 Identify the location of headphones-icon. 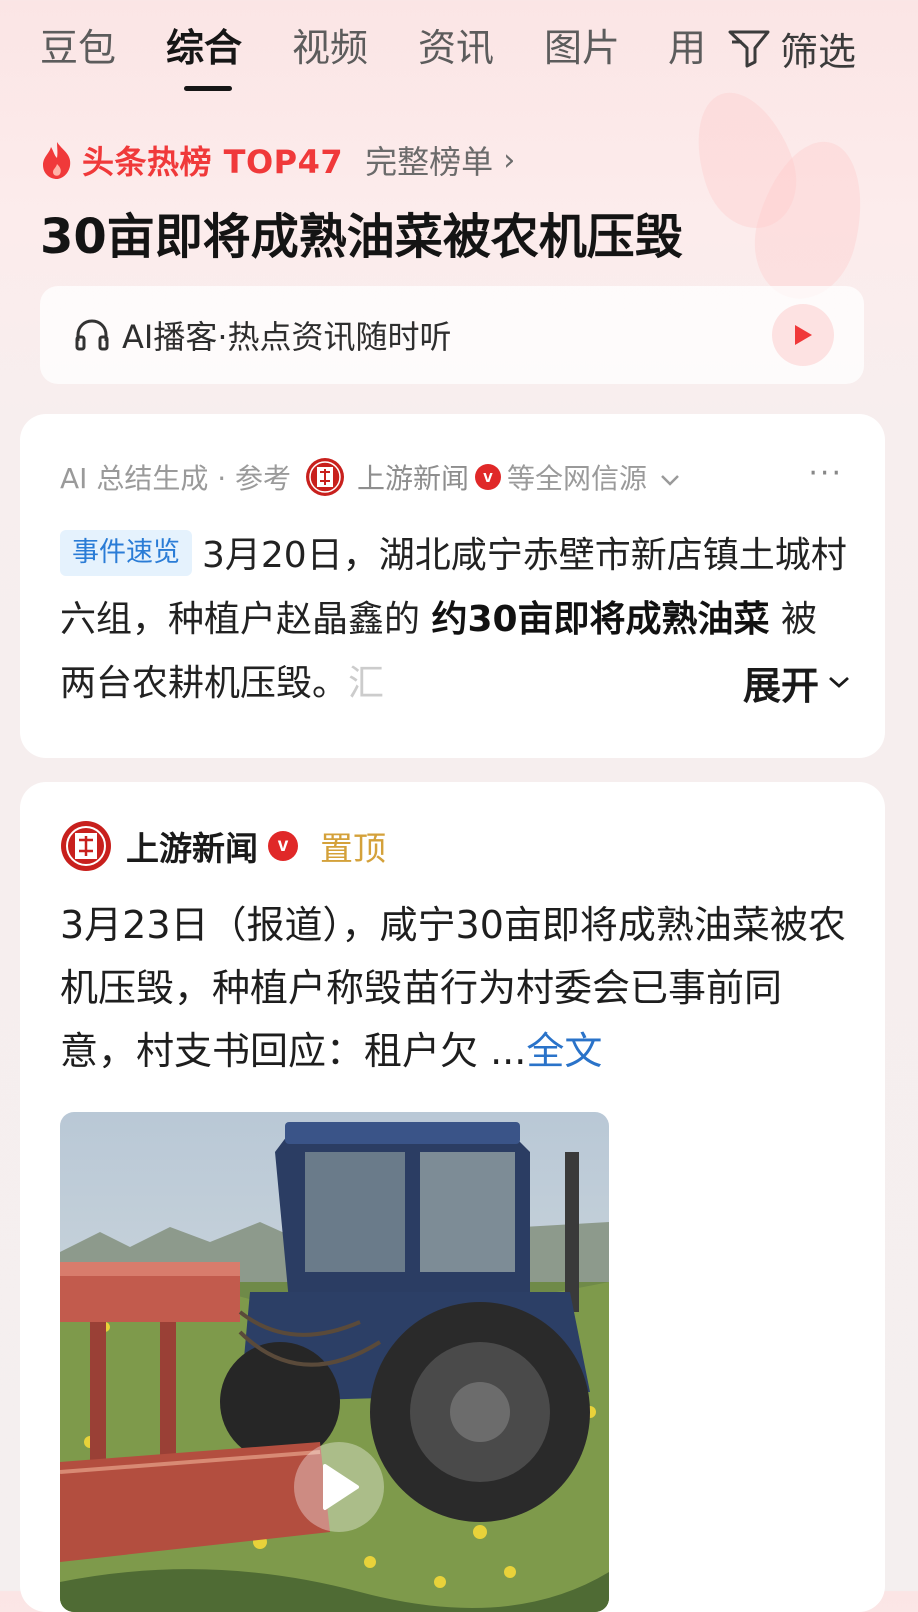
(92, 335).